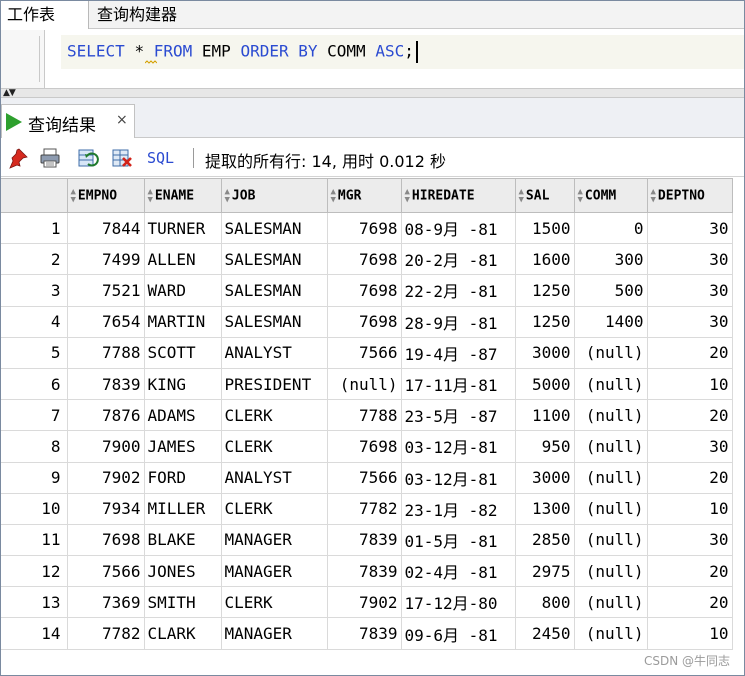 This screenshot has width=745, height=676. What do you see at coordinates (105, 602) in the screenshot?
I see `cell-empno: 7369` at bounding box center [105, 602].